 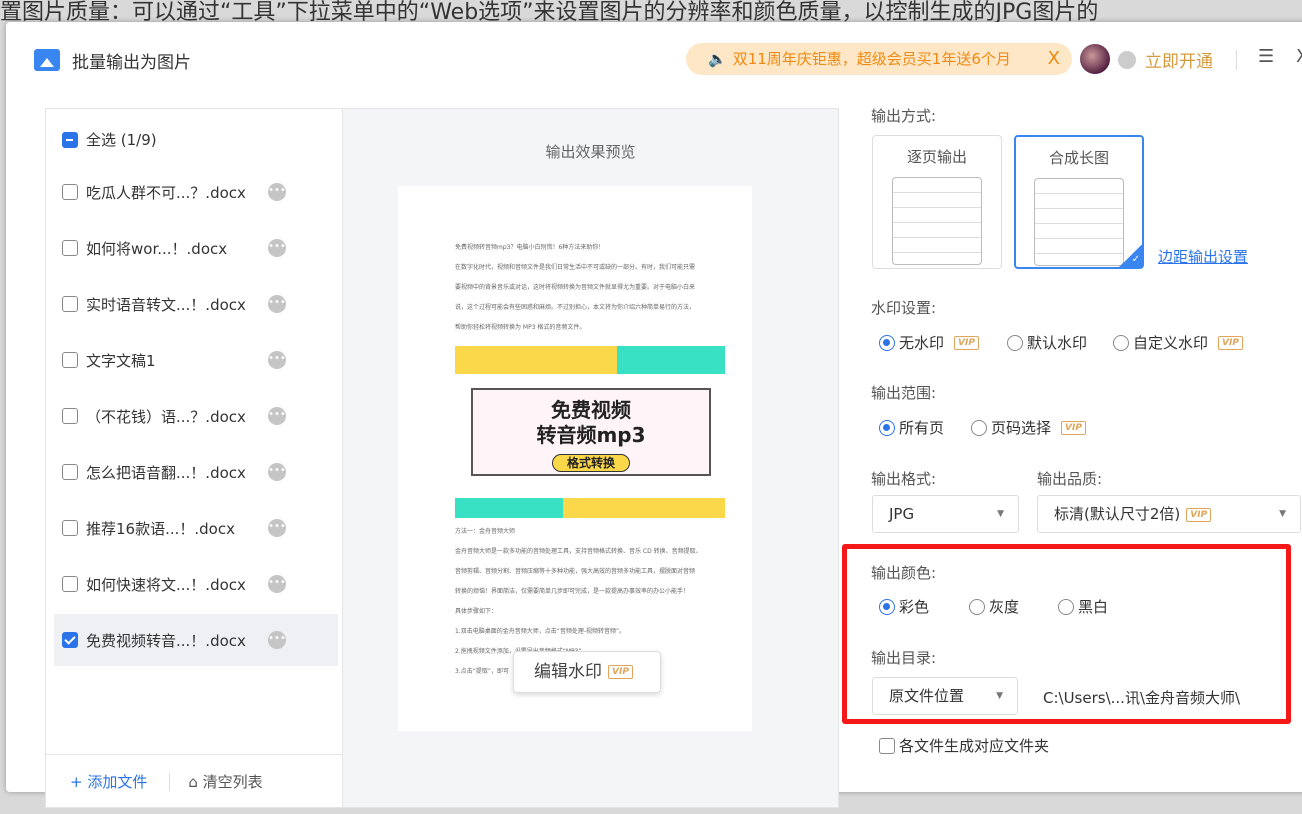 I want to click on file-list-item: 实时语音转文...！.docx •••, so click(x=196, y=304).